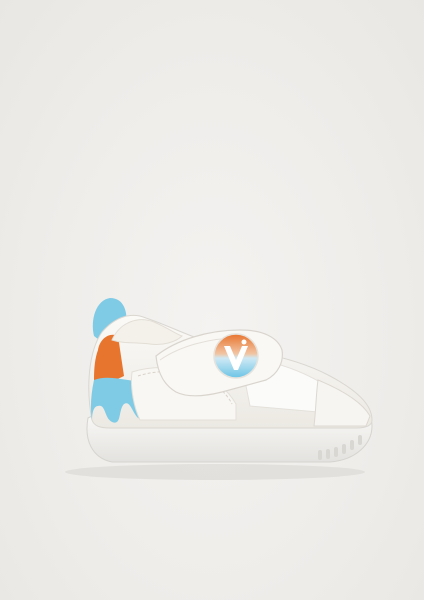 This screenshot has height=600, width=424. I want to click on shadow, so click(215, 472).